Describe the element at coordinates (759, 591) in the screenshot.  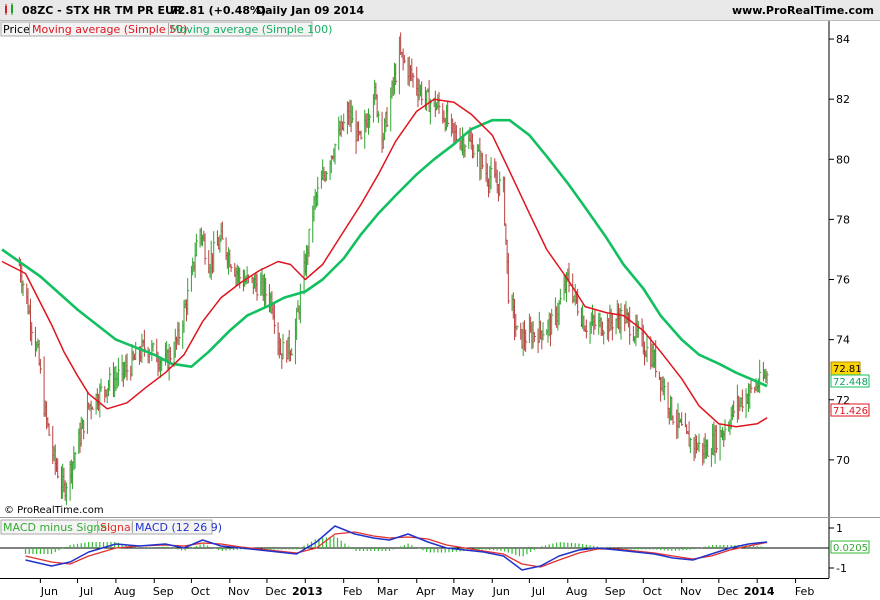
I see `time-tick-label: 2014` at that location.